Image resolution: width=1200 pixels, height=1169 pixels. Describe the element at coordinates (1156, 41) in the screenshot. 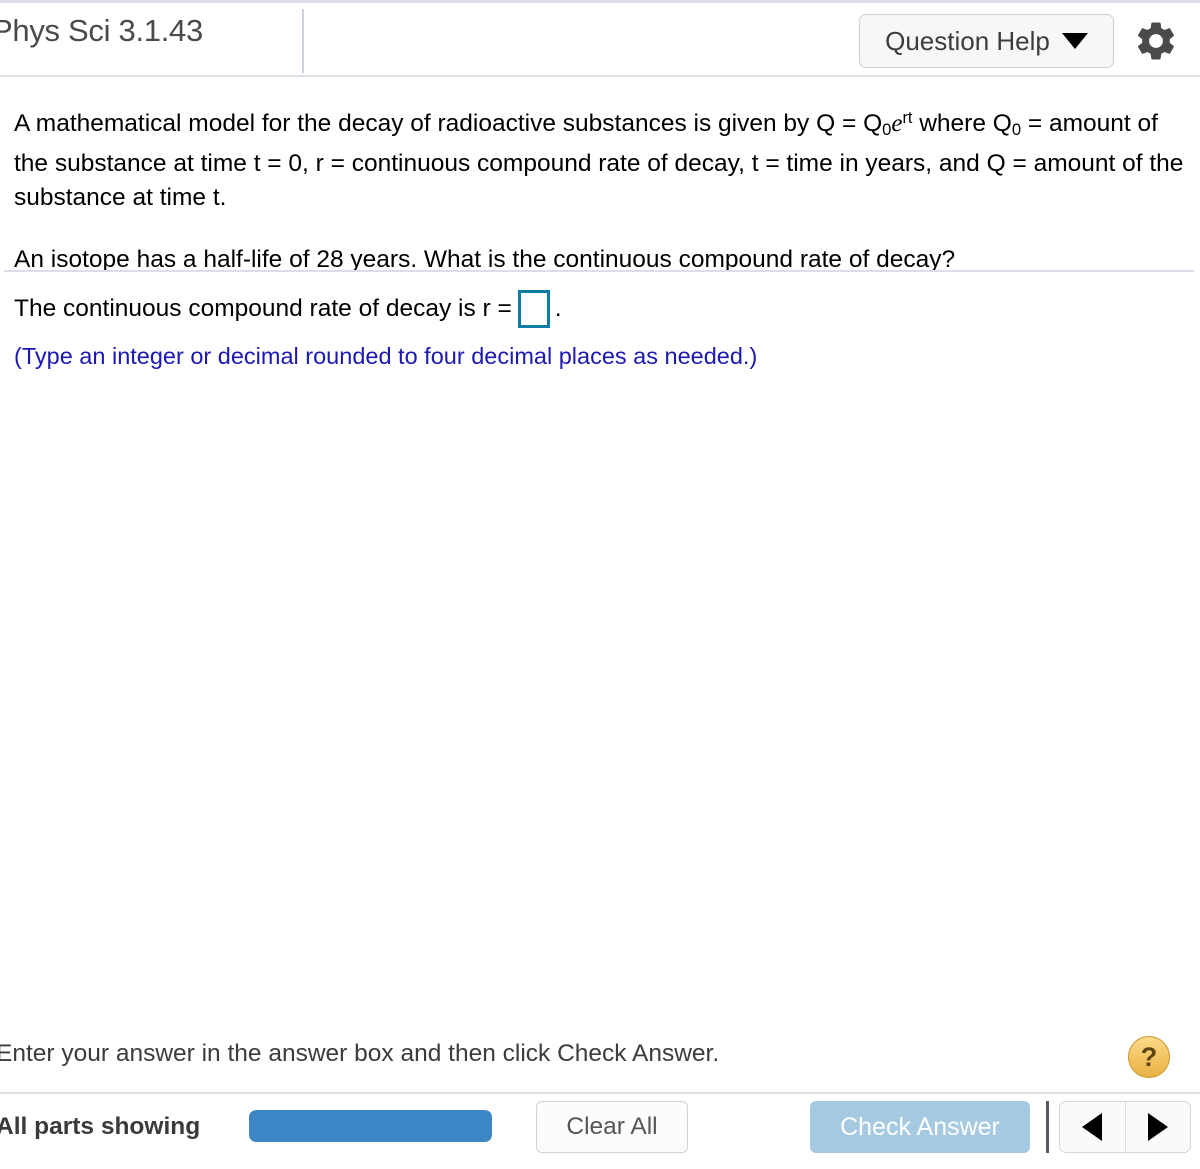

I see `gear-icon` at that location.